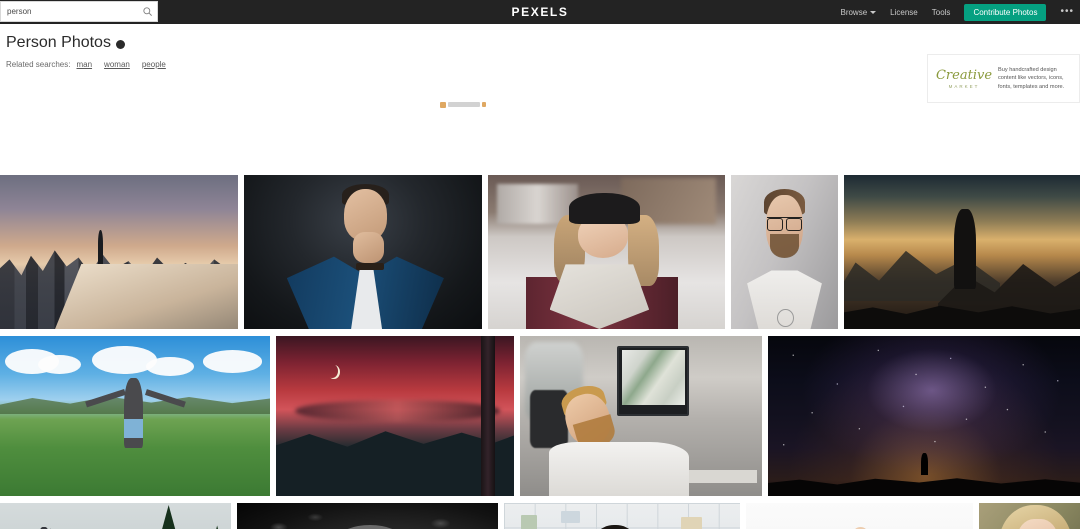 The width and height of the screenshot is (1080, 529). What do you see at coordinates (484, 104) in the screenshot?
I see `sponsored-end` at bounding box center [484, 104].